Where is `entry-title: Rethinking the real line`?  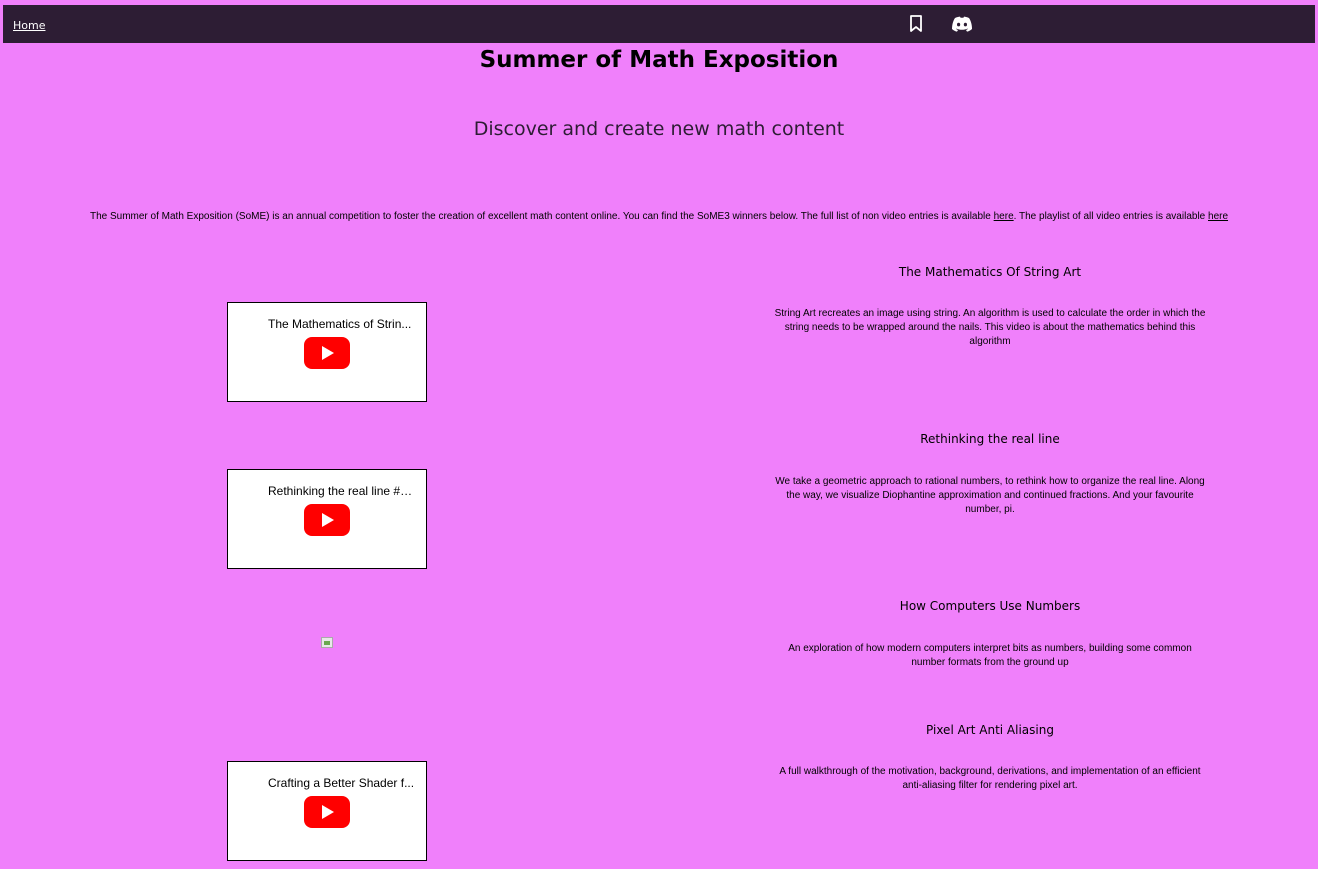 entry-title: Rethinking the real line is located at coordinates (990, 439).